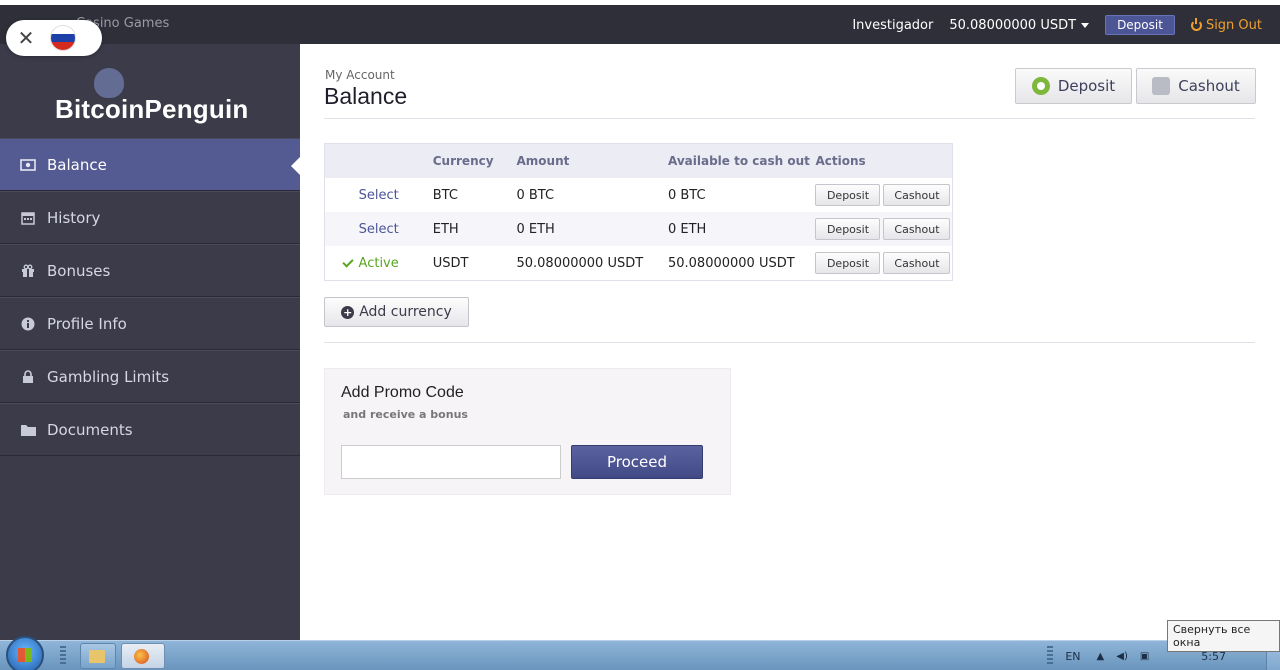  I want to click on firefox-taskbar-button, so click(143, 656).